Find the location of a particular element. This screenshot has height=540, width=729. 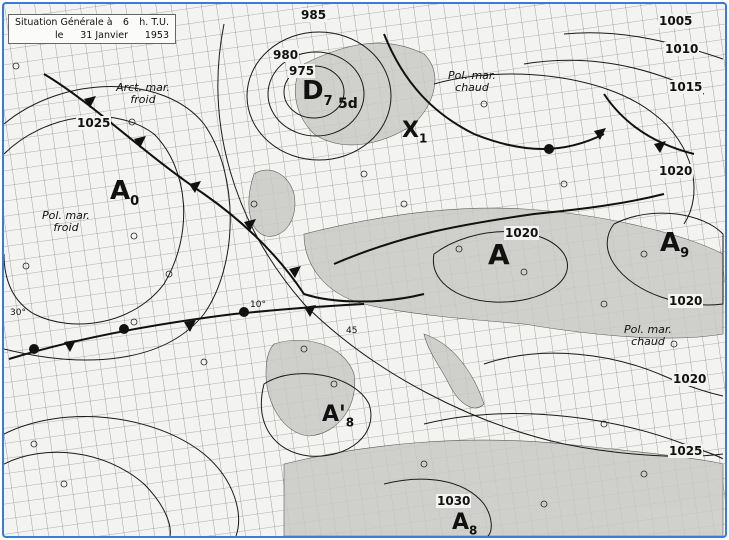

isobar-label-1015: 1015 is located at coordinates (686, 87).